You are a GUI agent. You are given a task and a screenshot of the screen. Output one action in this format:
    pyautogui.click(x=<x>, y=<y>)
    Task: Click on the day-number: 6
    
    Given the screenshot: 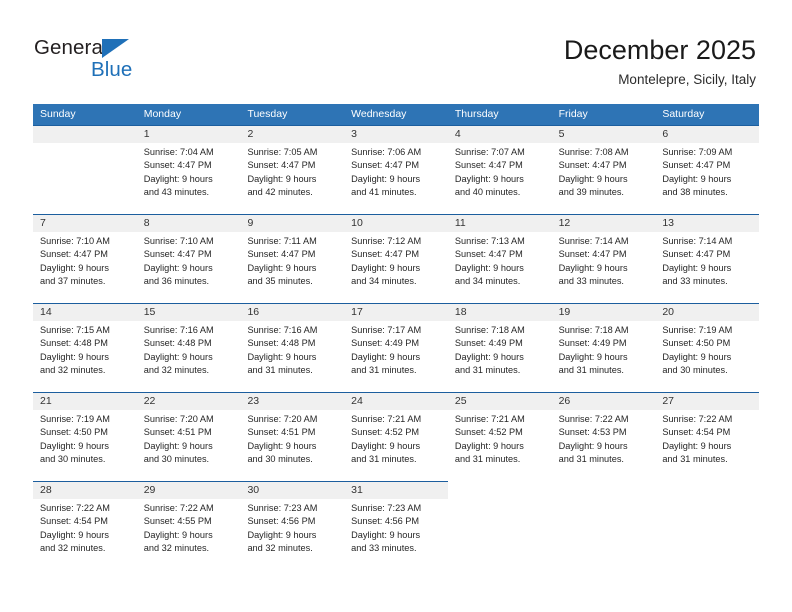 What is the action you would take?
    pyautogui.click(x=665, y=134)
    